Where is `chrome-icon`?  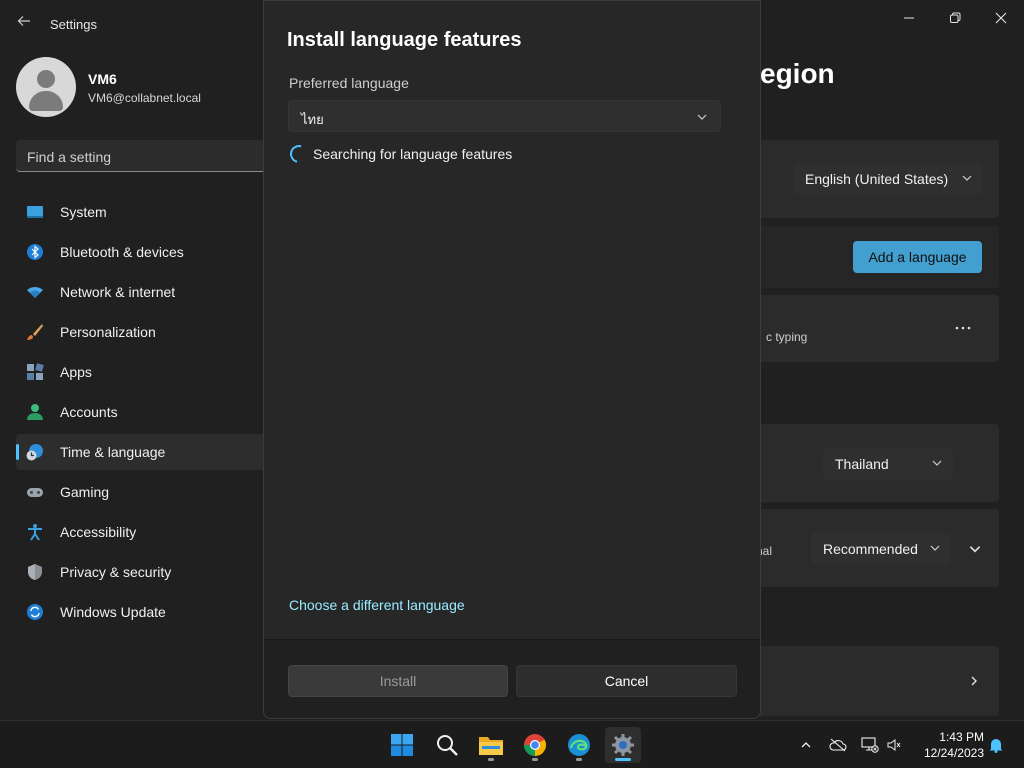
chrome-icon is located at coordinates (535, 745).